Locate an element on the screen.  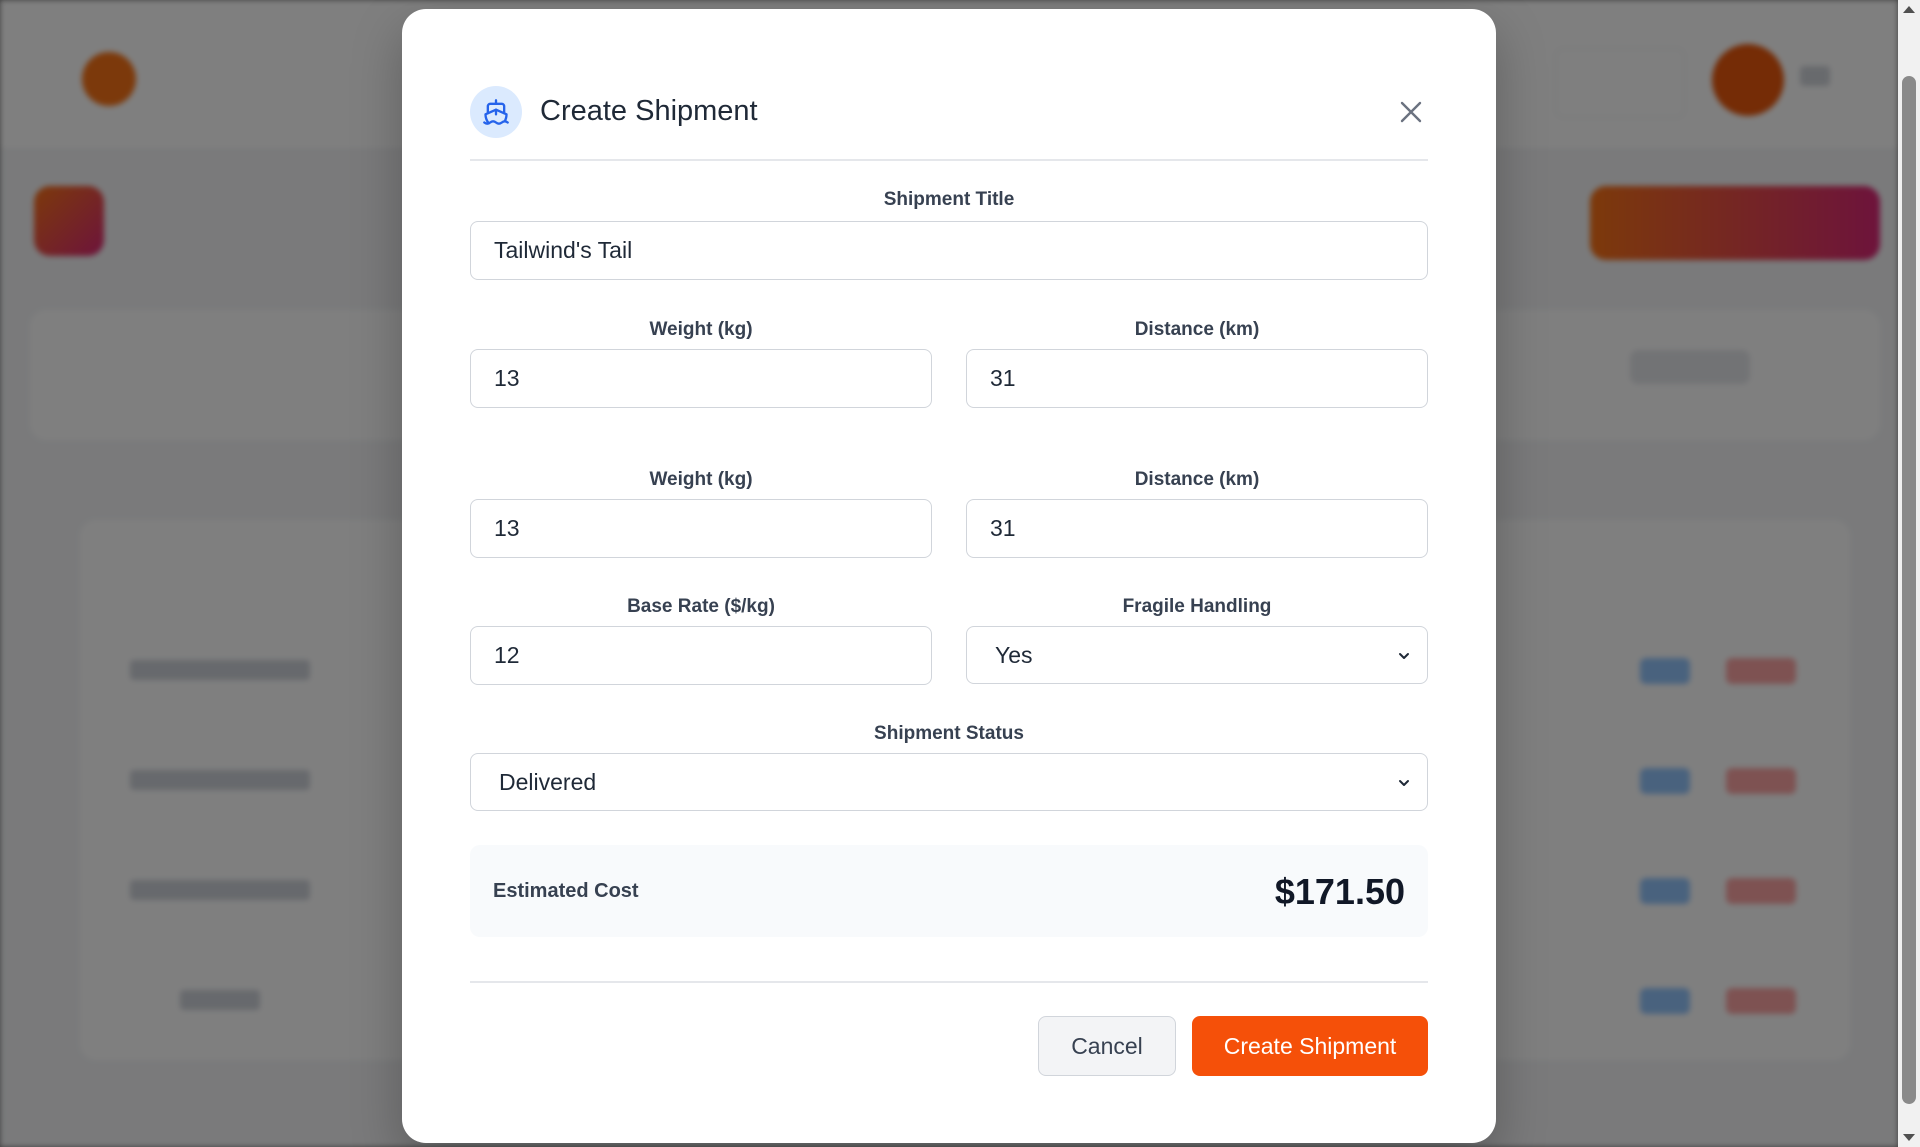
estimated-cost-panel: Estimated Cost $171.50 is located at coordinates (949, 891).